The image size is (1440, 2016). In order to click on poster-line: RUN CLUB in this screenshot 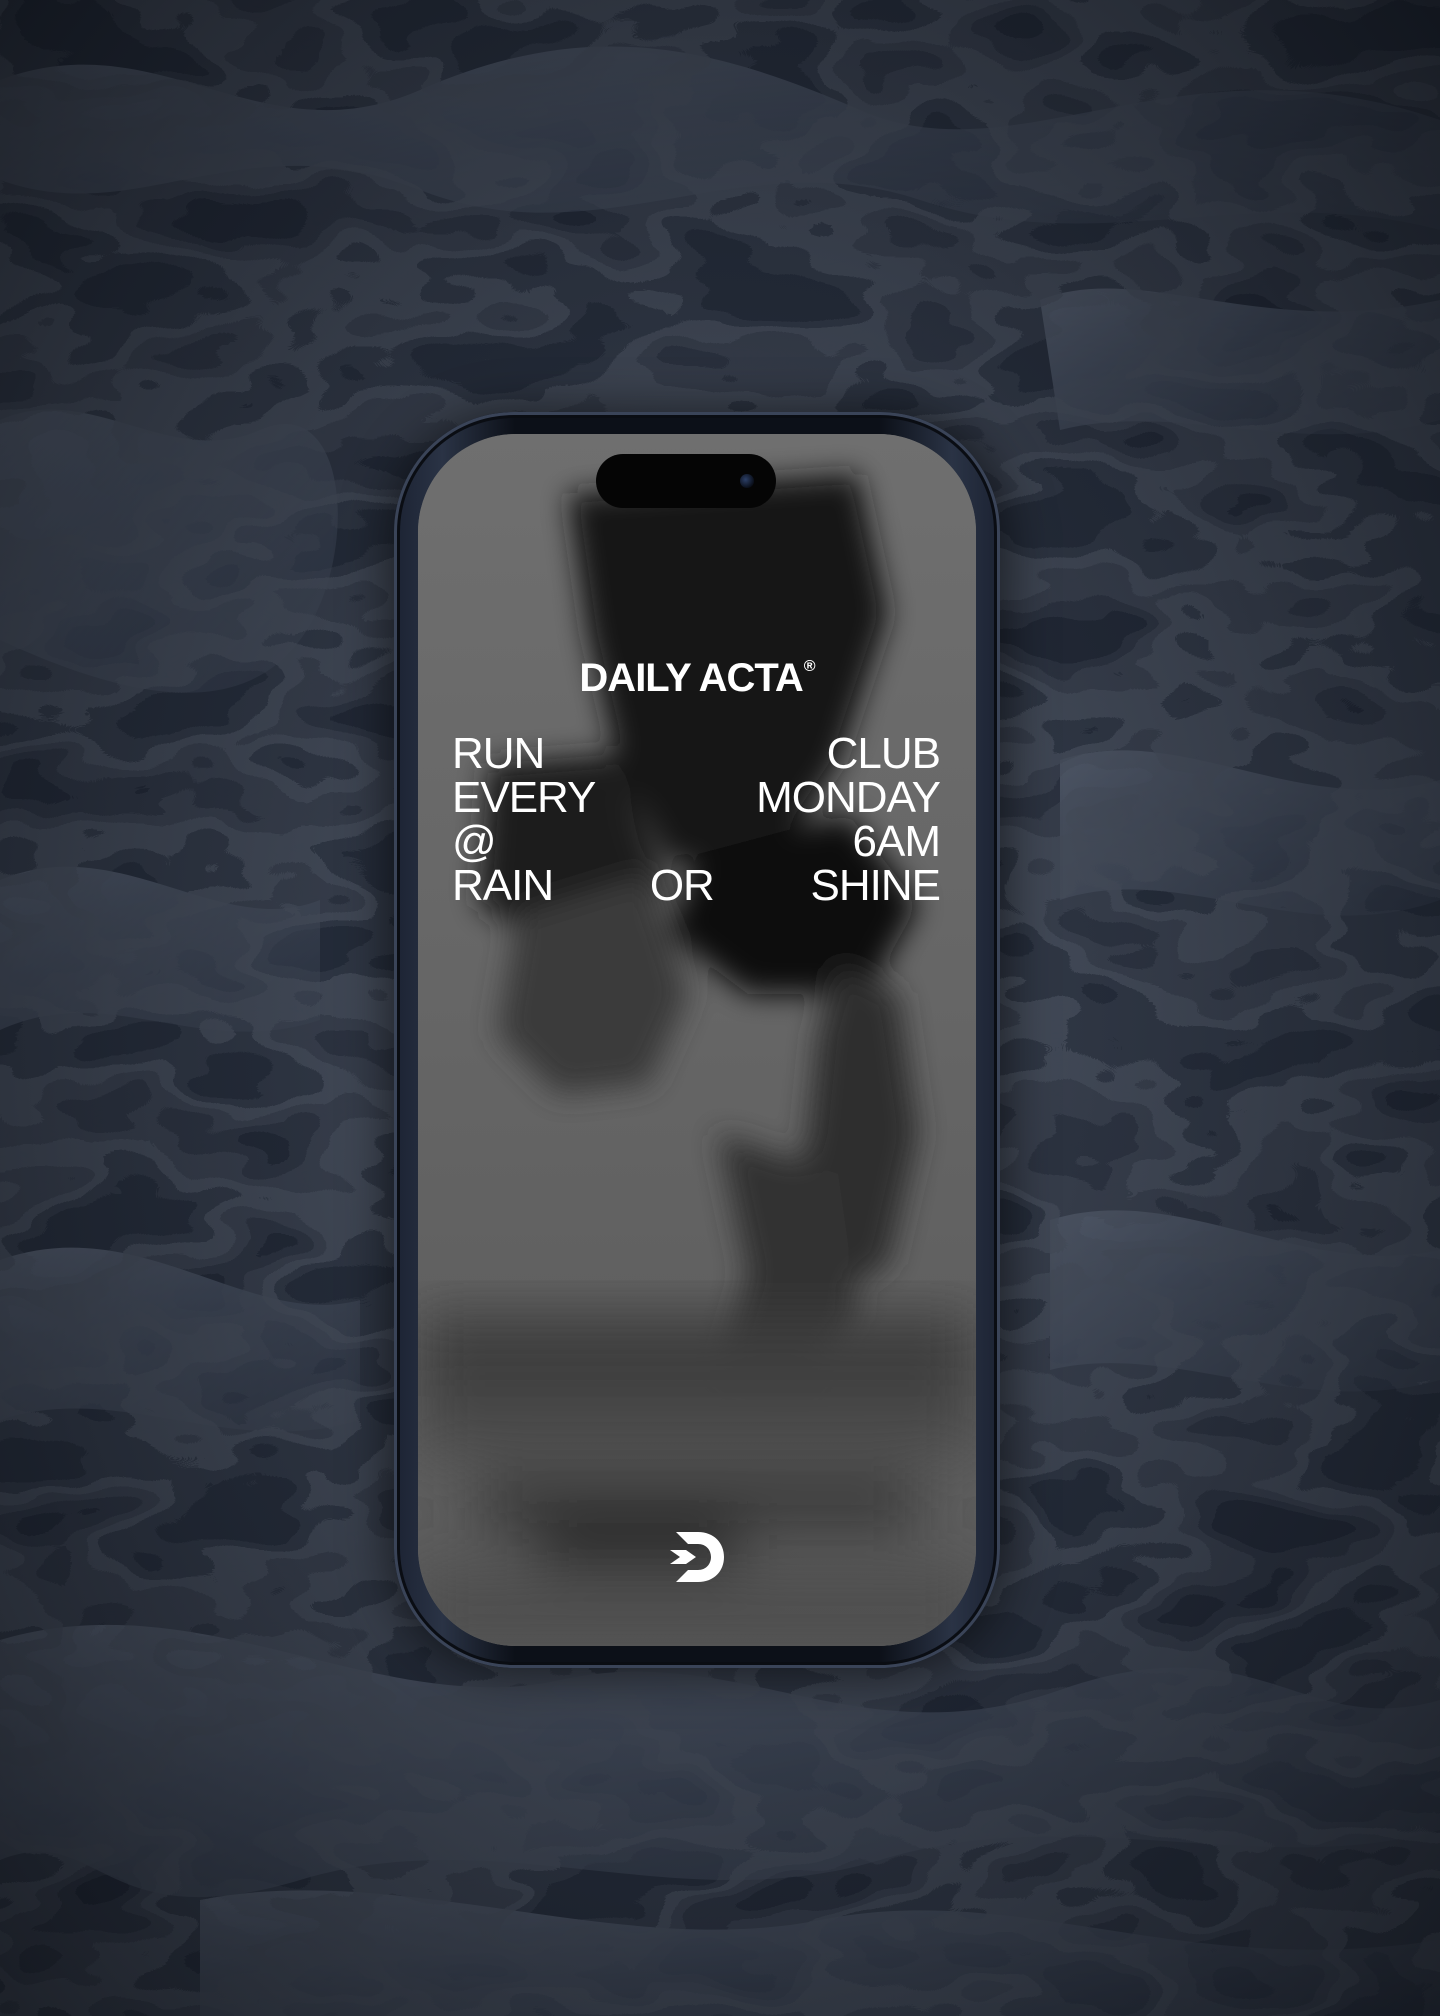, I will do `click(696, 753)`.